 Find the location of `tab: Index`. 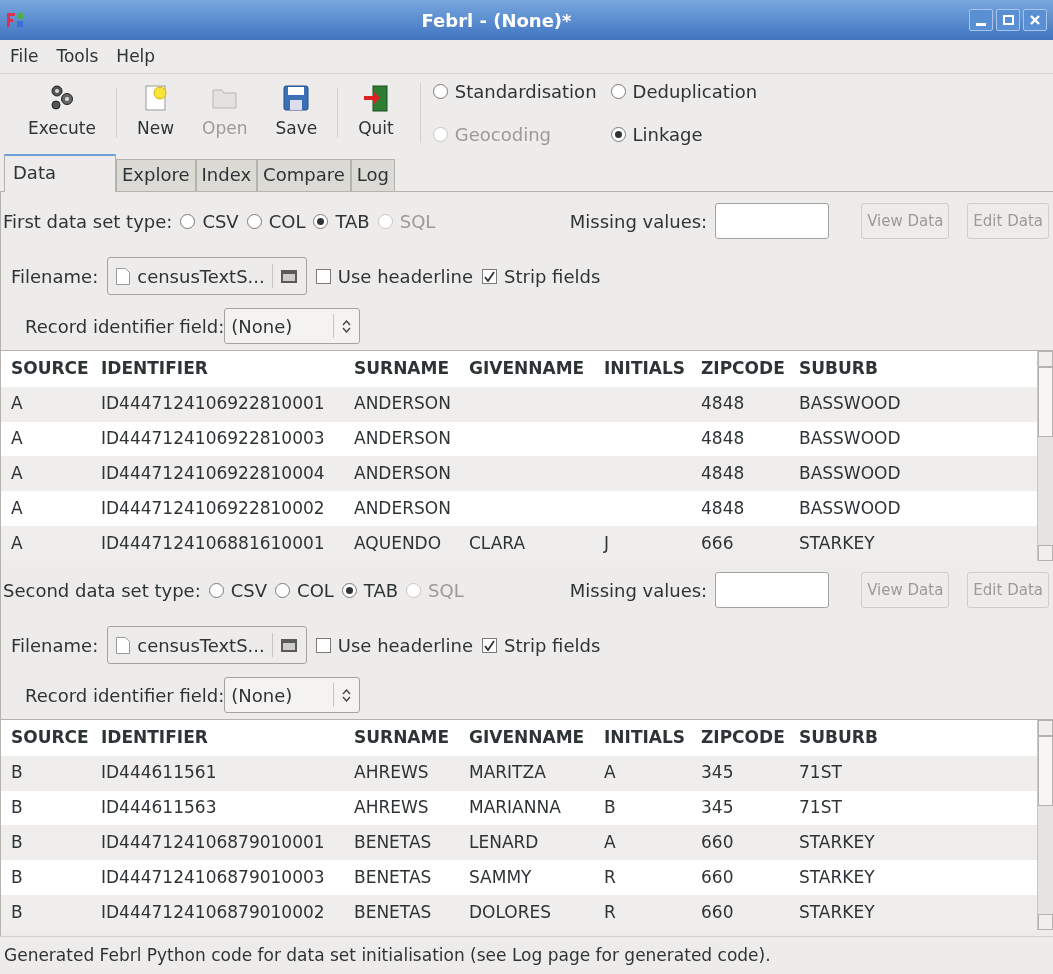

tab: Index is located at coordinates (226, 175).